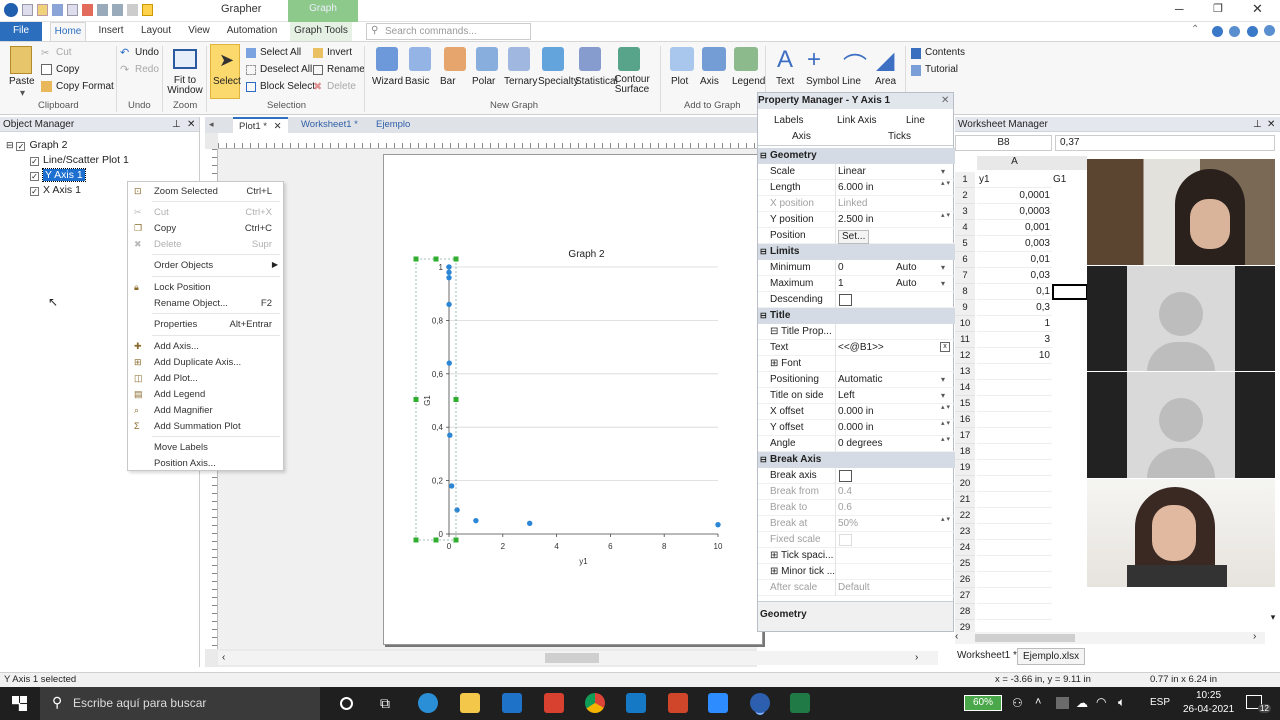  What do you see at coordinates (788, 120) in the screenshot?
I see `tab-labels: Labels` at bounding box center [788, 120].